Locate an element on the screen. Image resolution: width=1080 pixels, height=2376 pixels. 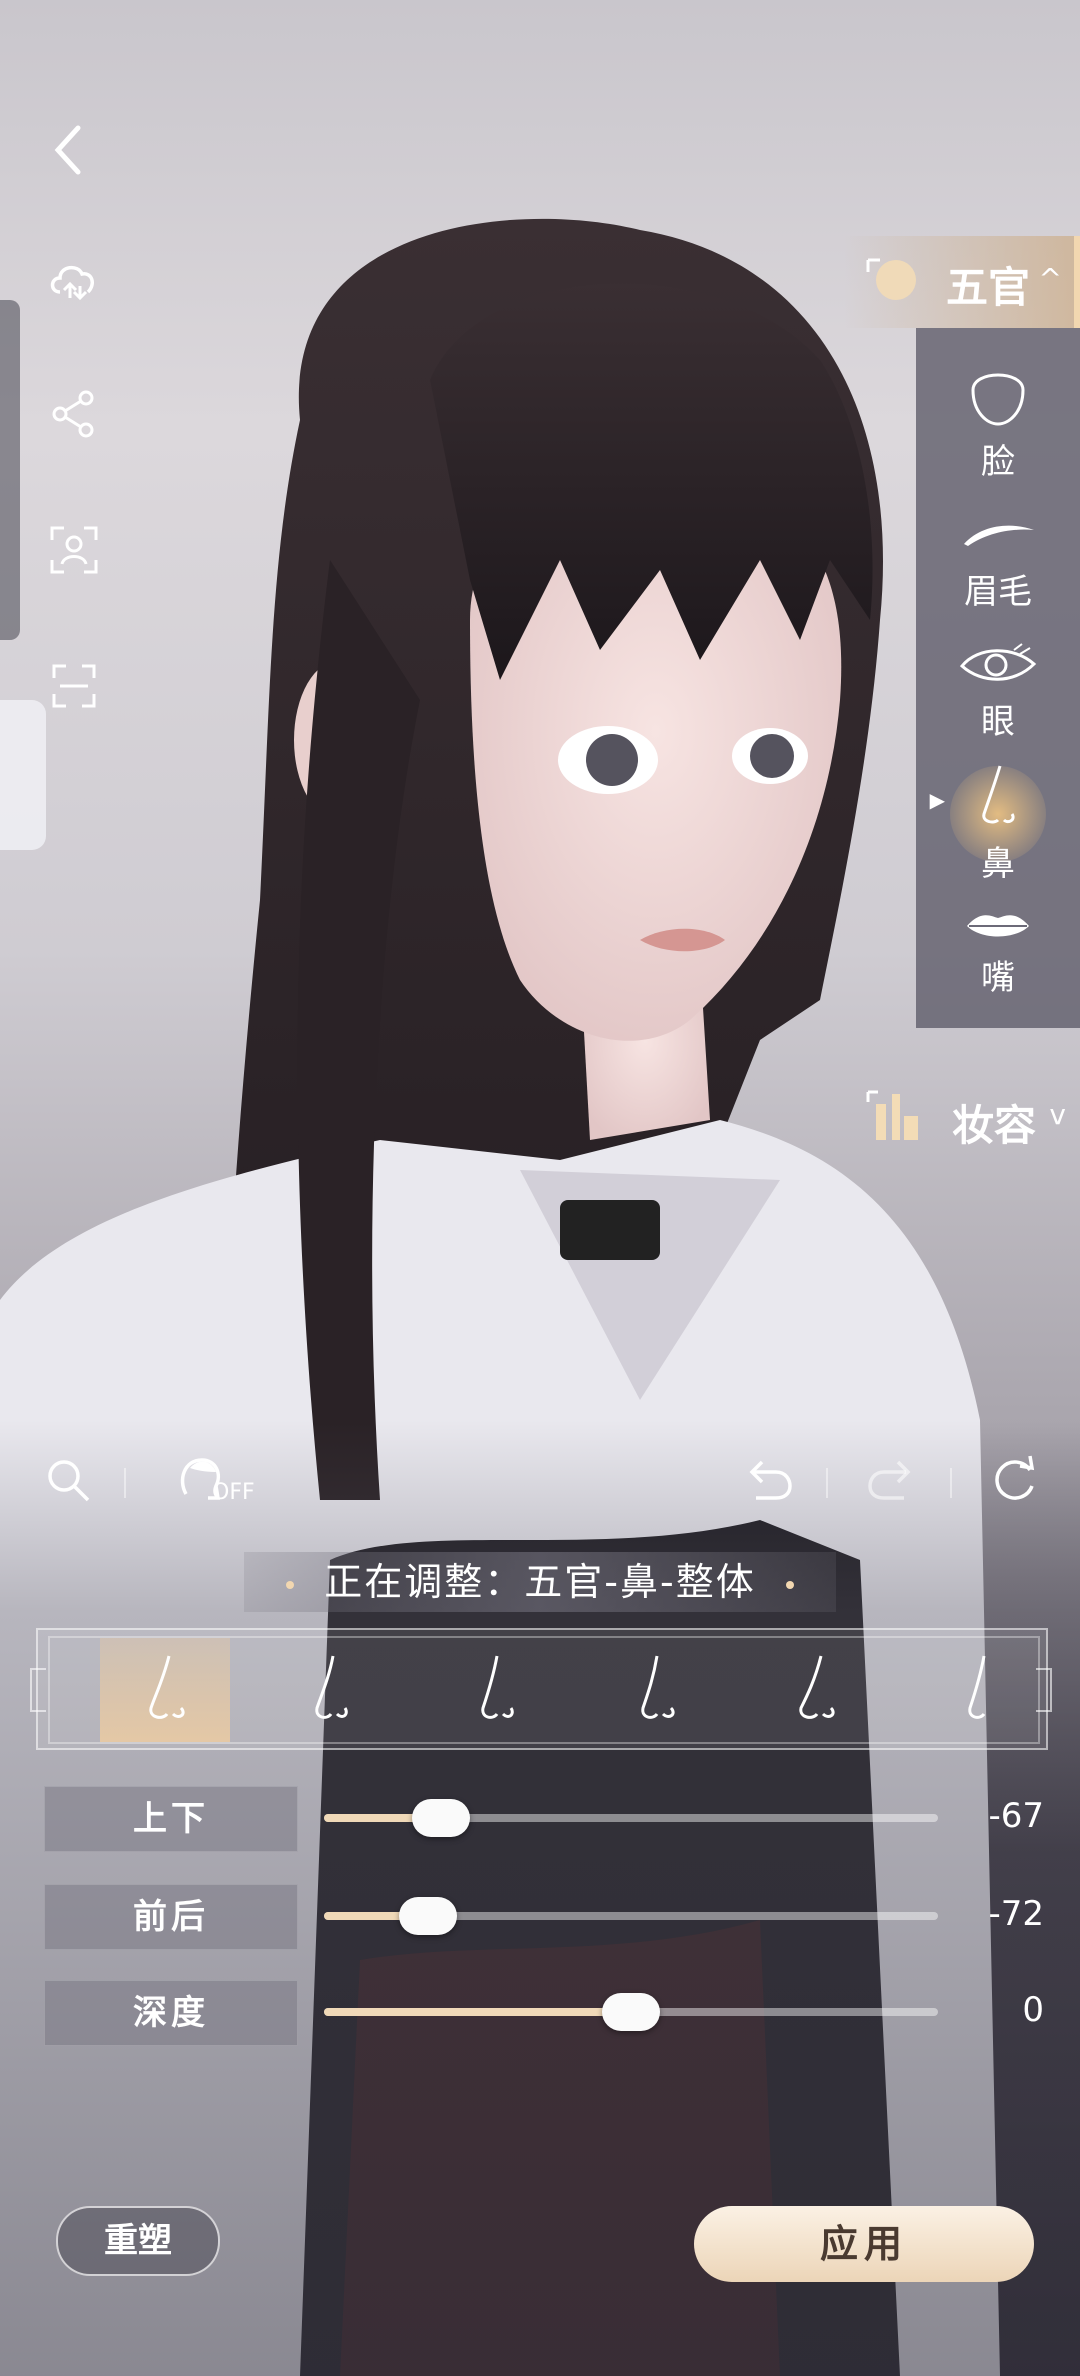
lips-icon is located at coordinates (998, 926).